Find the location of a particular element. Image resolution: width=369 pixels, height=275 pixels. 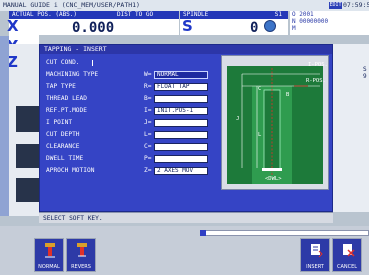

field-code-l: L= is located at coordinates (148, 134).